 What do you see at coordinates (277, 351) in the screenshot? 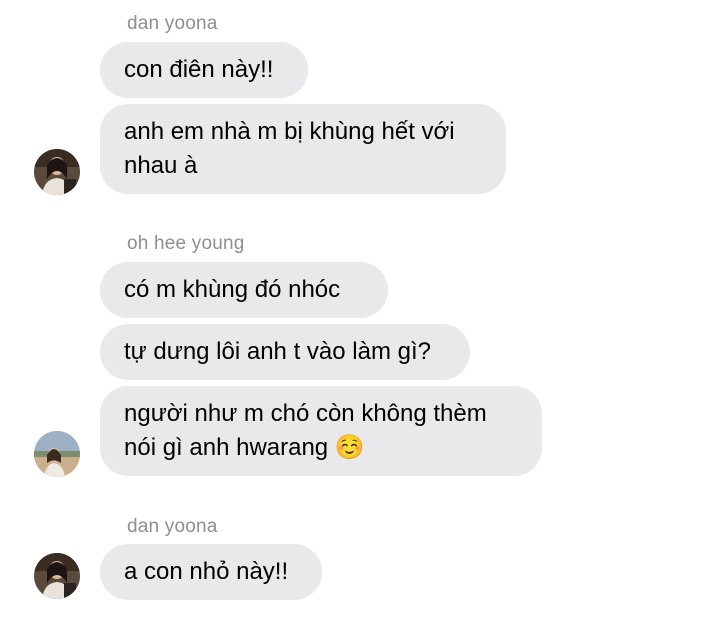
I see `message-text: tự dưng lôi anh t vào làm gì?` at bounding box center [277, 351].